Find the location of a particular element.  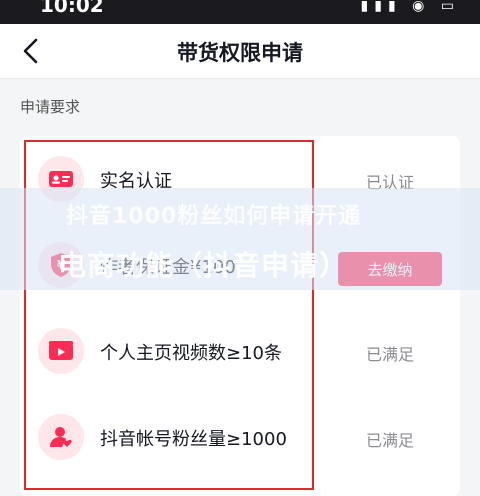

status-bar: 10:02 ▮▮▮ ◉ ▭ is located at coordinates (240, 12).